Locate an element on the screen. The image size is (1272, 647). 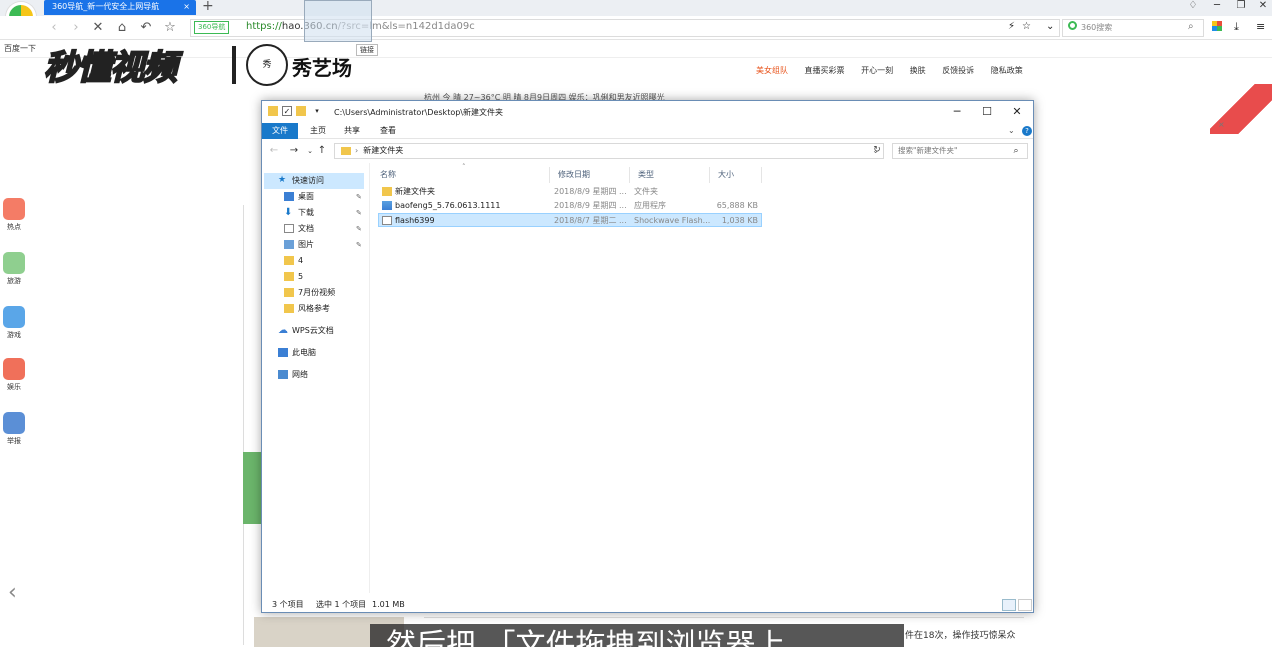
nav-folder-5: 5 is located at coordinates (293, 277).